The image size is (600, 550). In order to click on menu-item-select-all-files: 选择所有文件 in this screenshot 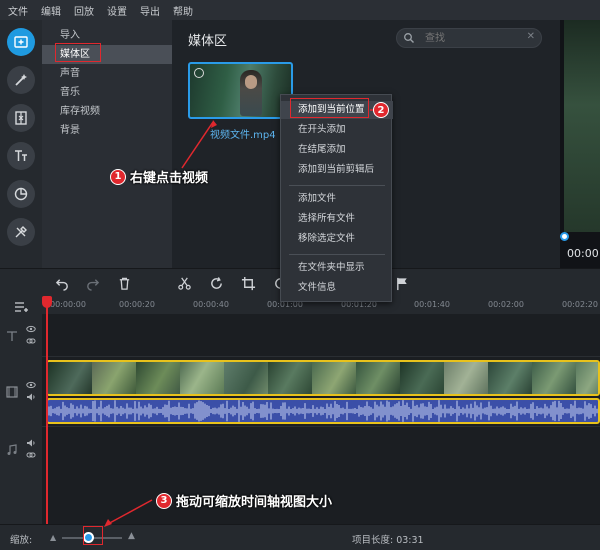, I will do `click(337, 219)`.